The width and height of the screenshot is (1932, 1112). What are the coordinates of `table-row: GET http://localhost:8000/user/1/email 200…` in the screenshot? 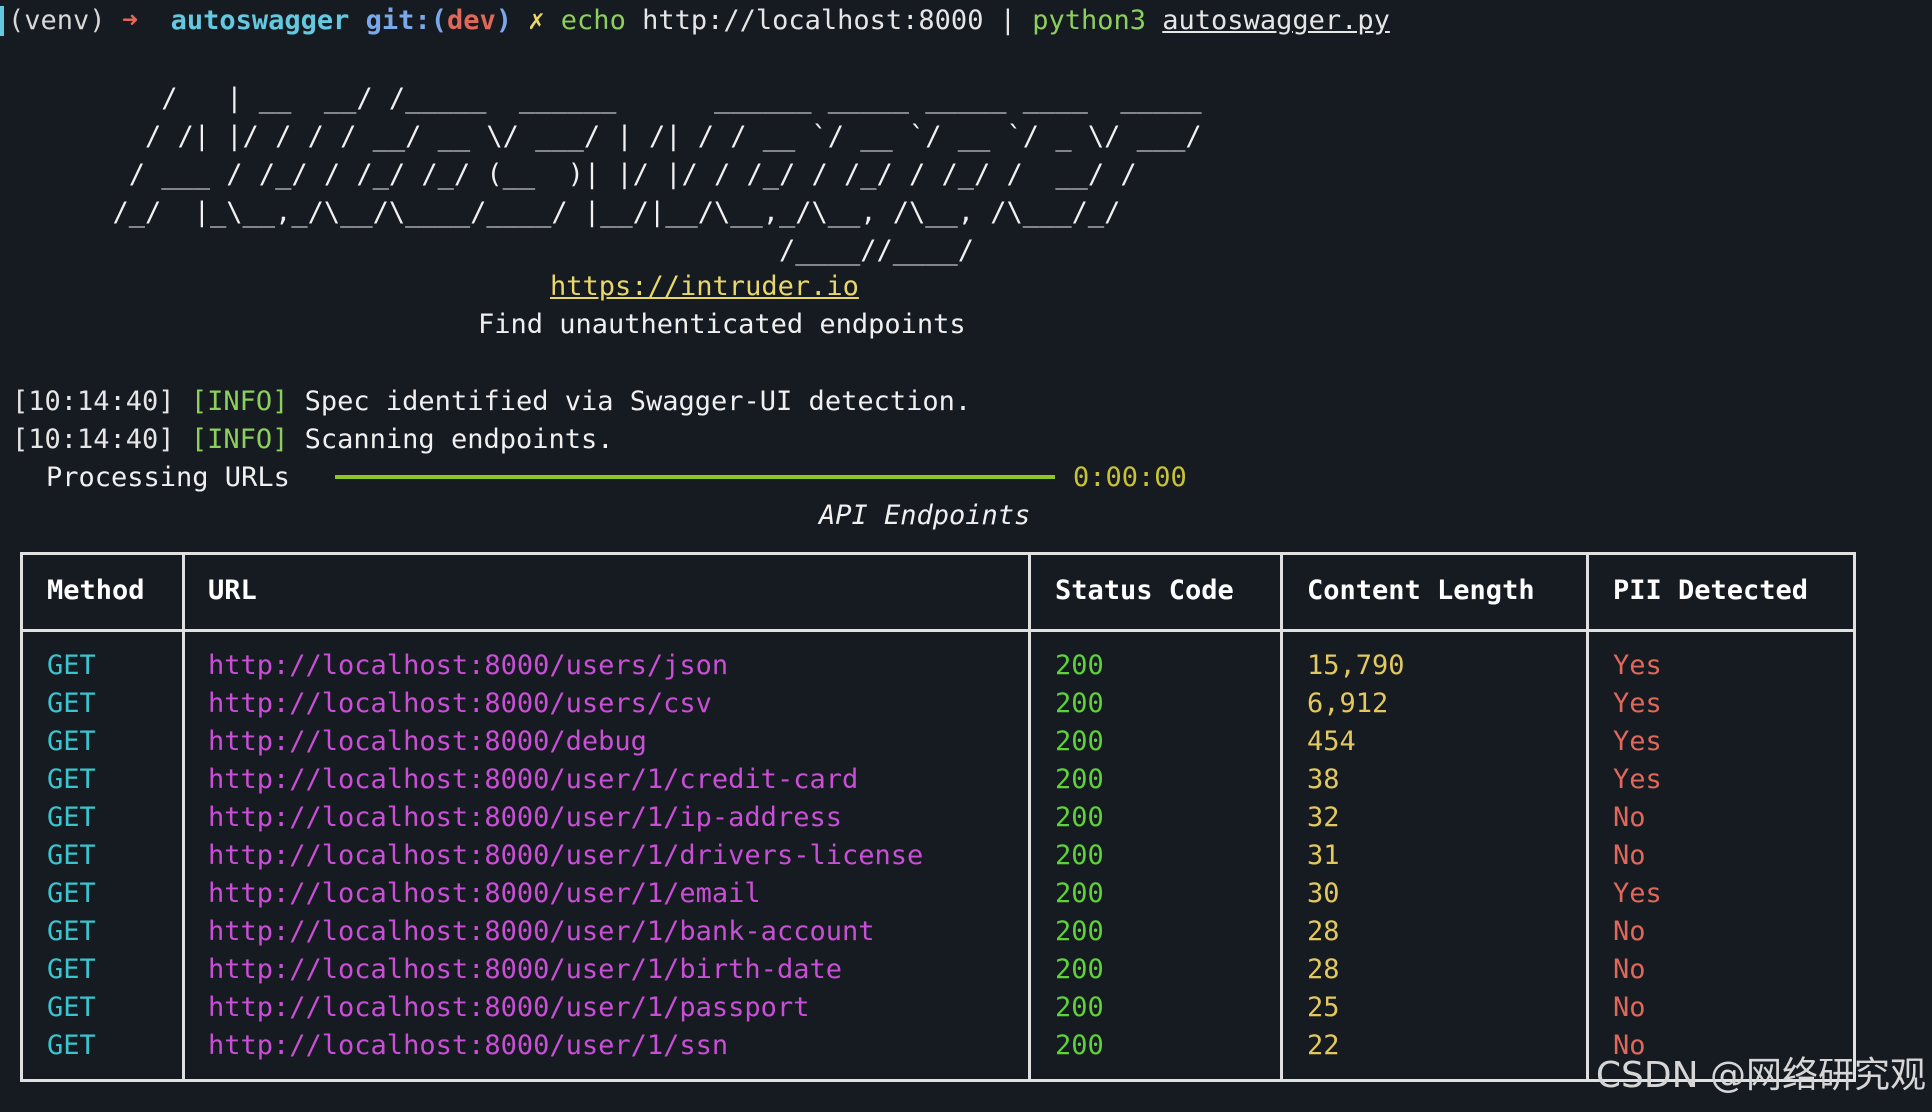 It's located at (938, 894).